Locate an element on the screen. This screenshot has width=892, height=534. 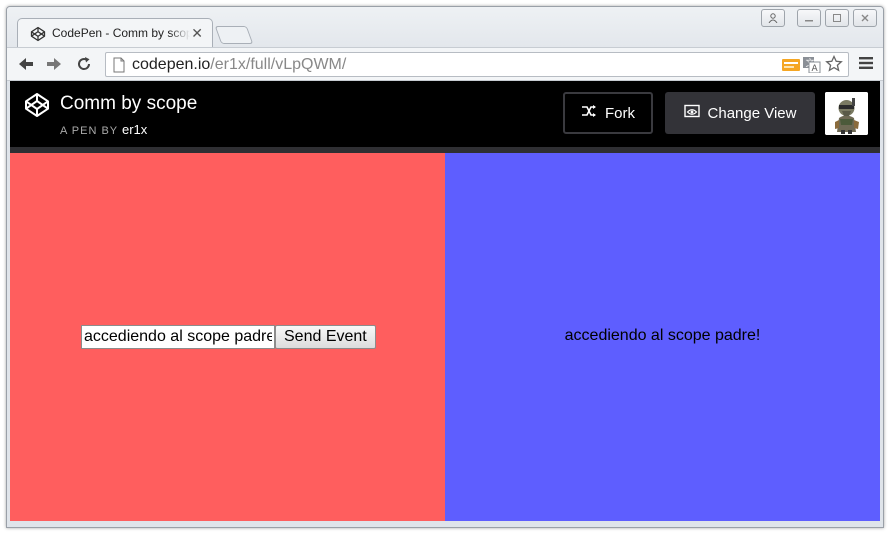
byline-prefix: A PEN BY is located at coordinates (89, 131).